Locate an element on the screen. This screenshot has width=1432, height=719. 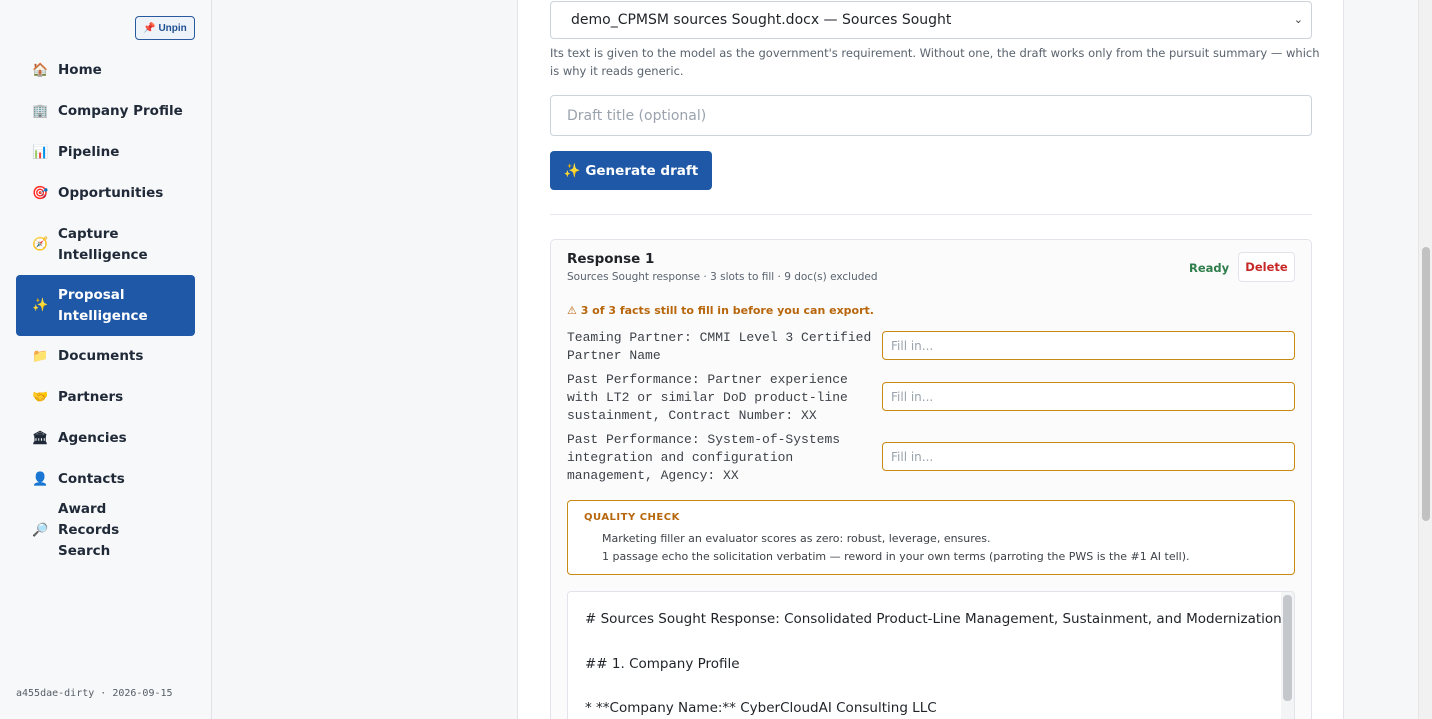
sidebar-item-award-records-search: 🔎 Award Records Search is located at coordinates (105, 530).